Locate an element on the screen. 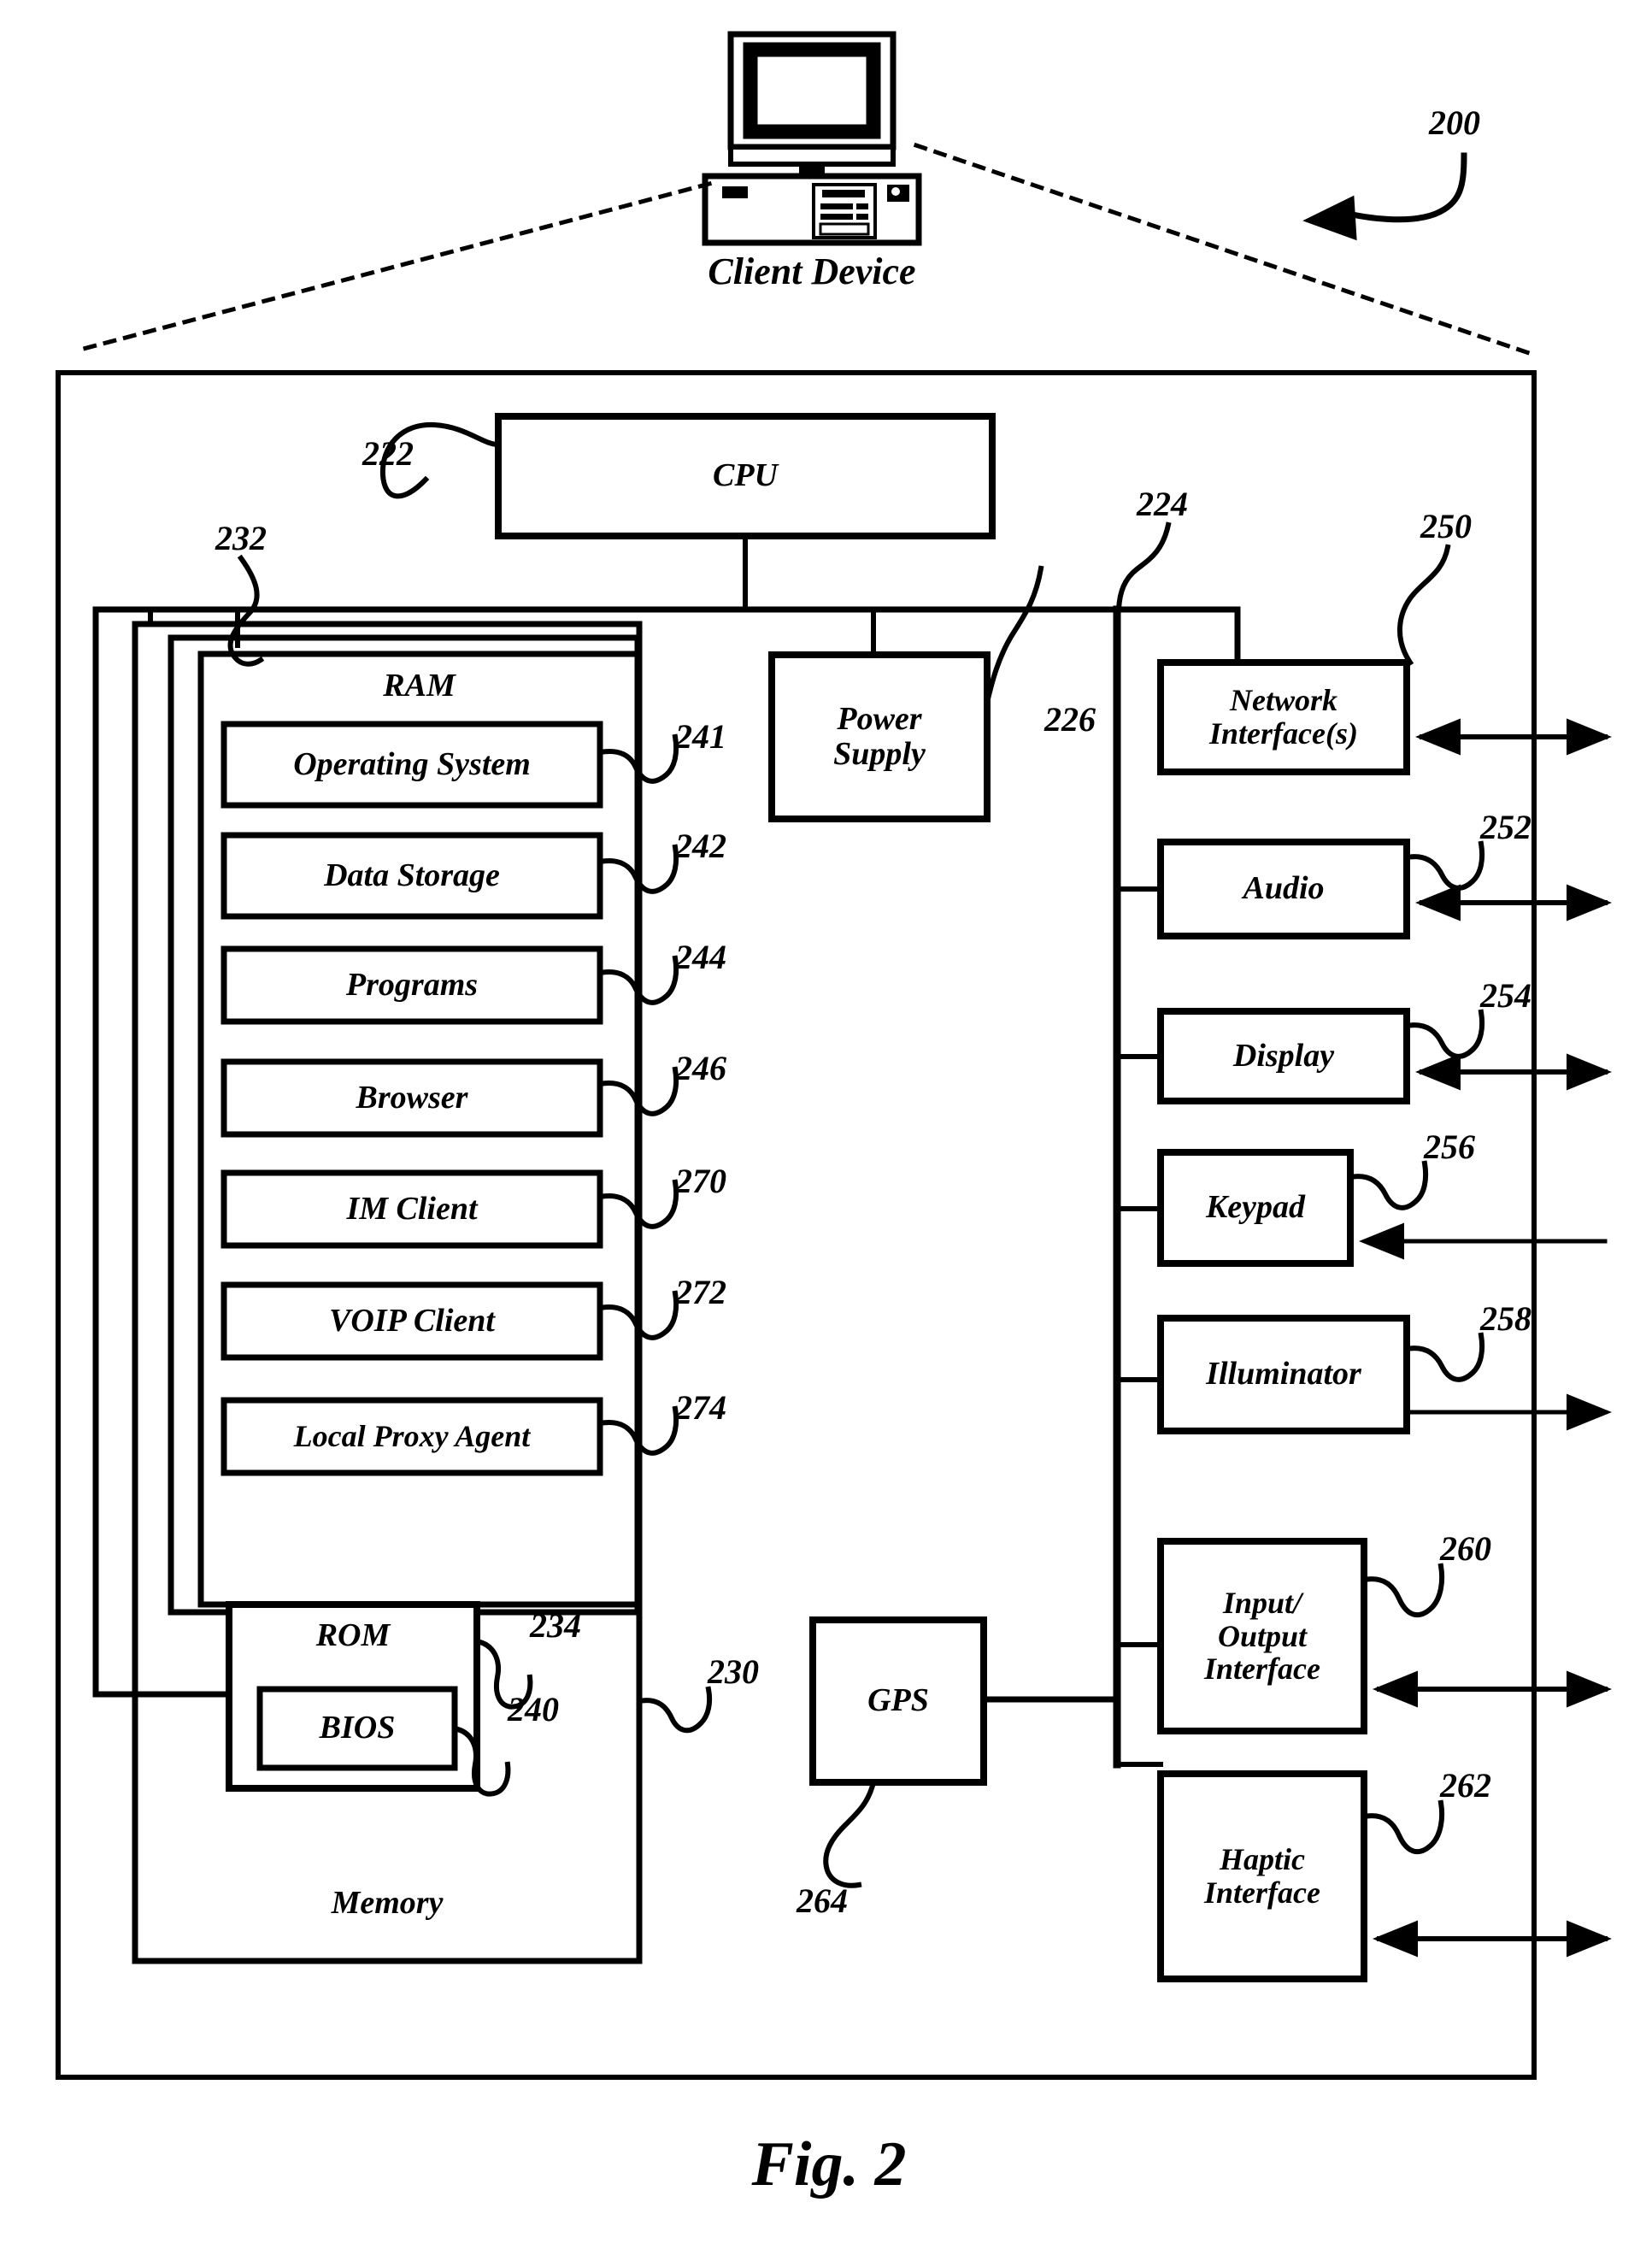 The height and width of the screenshot is (2267, 1652). bios-label: BIOS is located at coordinates (357, 1728).